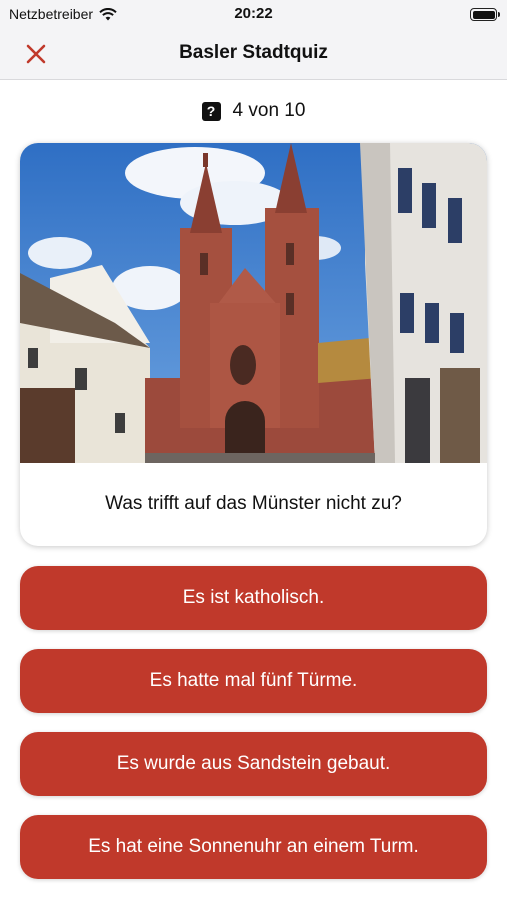 The image size is (507, 900). I want to click on answer-button-2: Es hatte mal fünf Türme., so click(253, 681).